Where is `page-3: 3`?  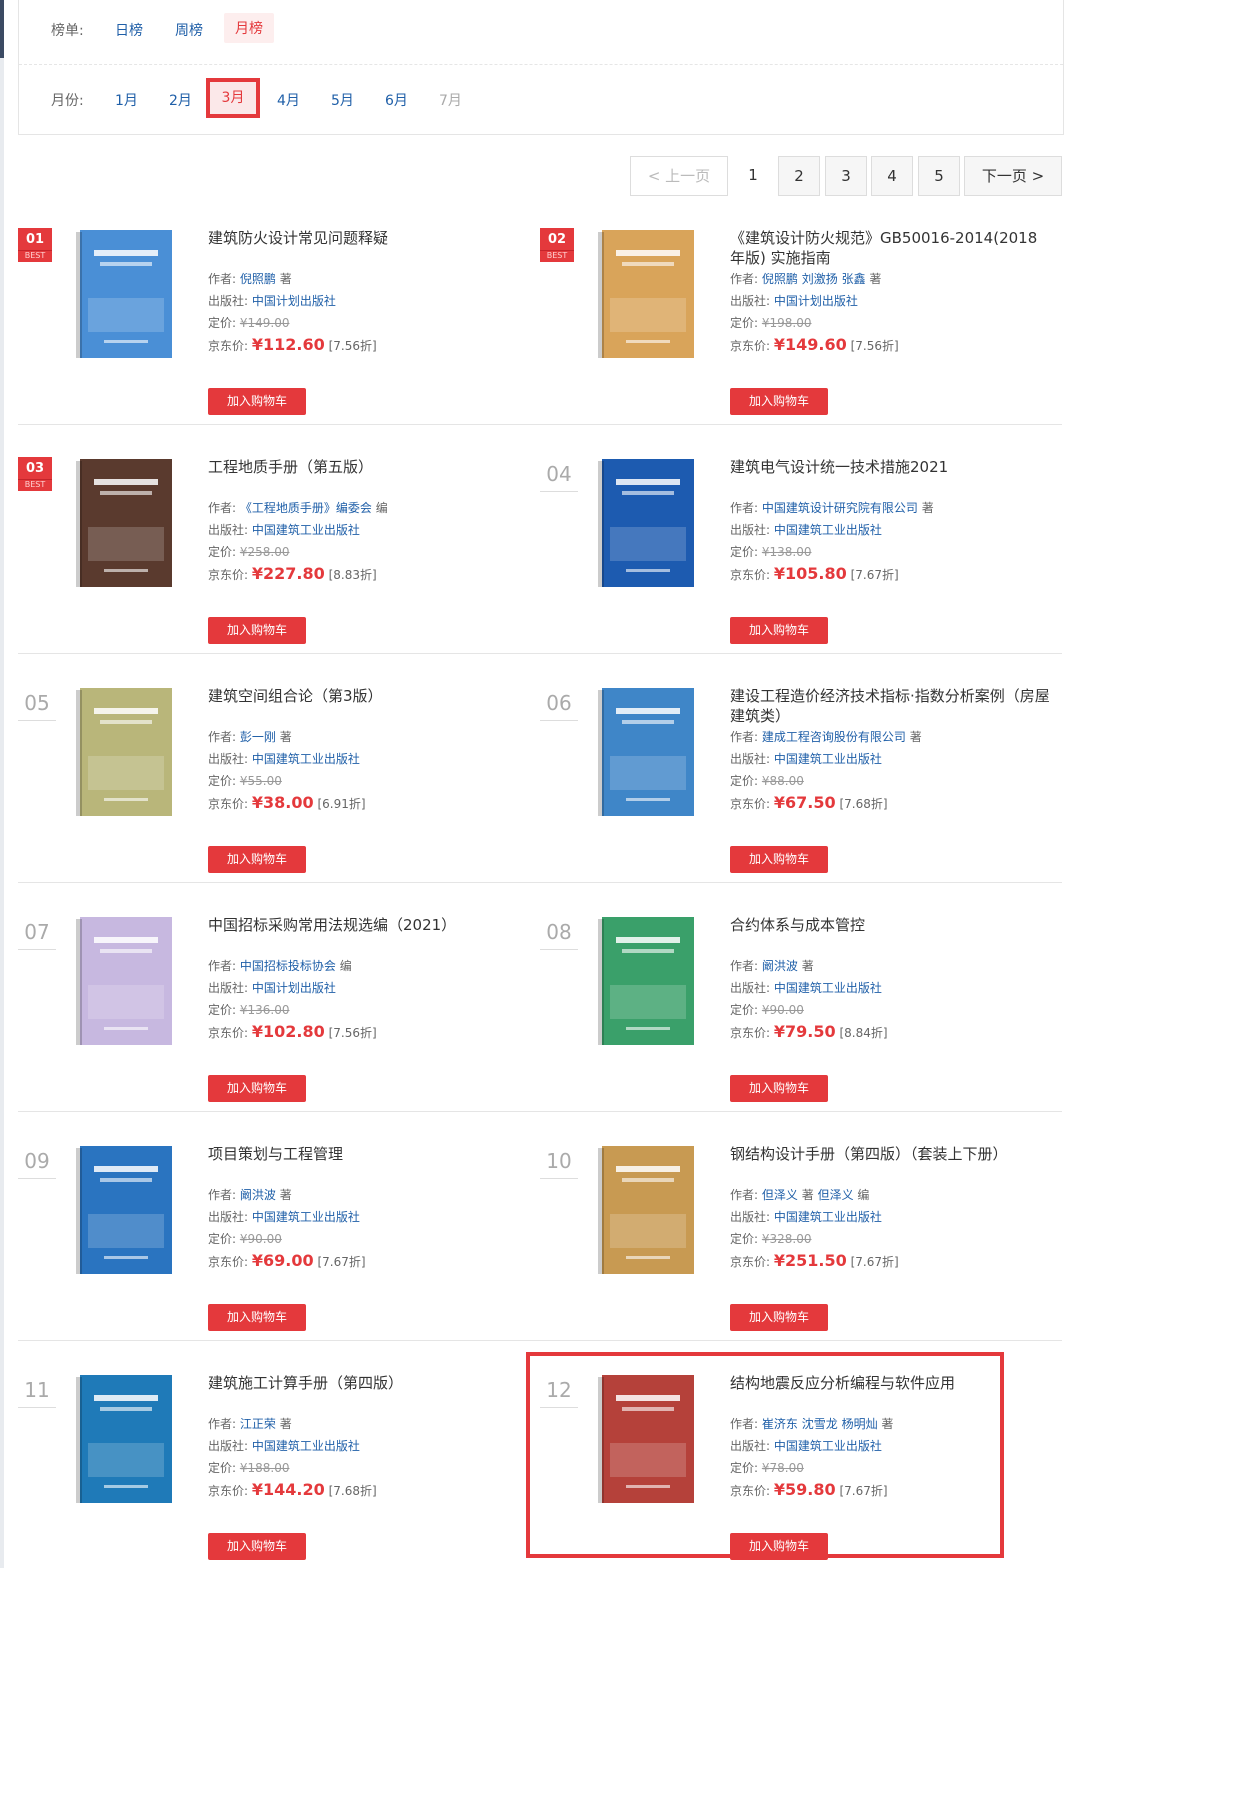 page-3: 3 is located at coordinates (846, 176).